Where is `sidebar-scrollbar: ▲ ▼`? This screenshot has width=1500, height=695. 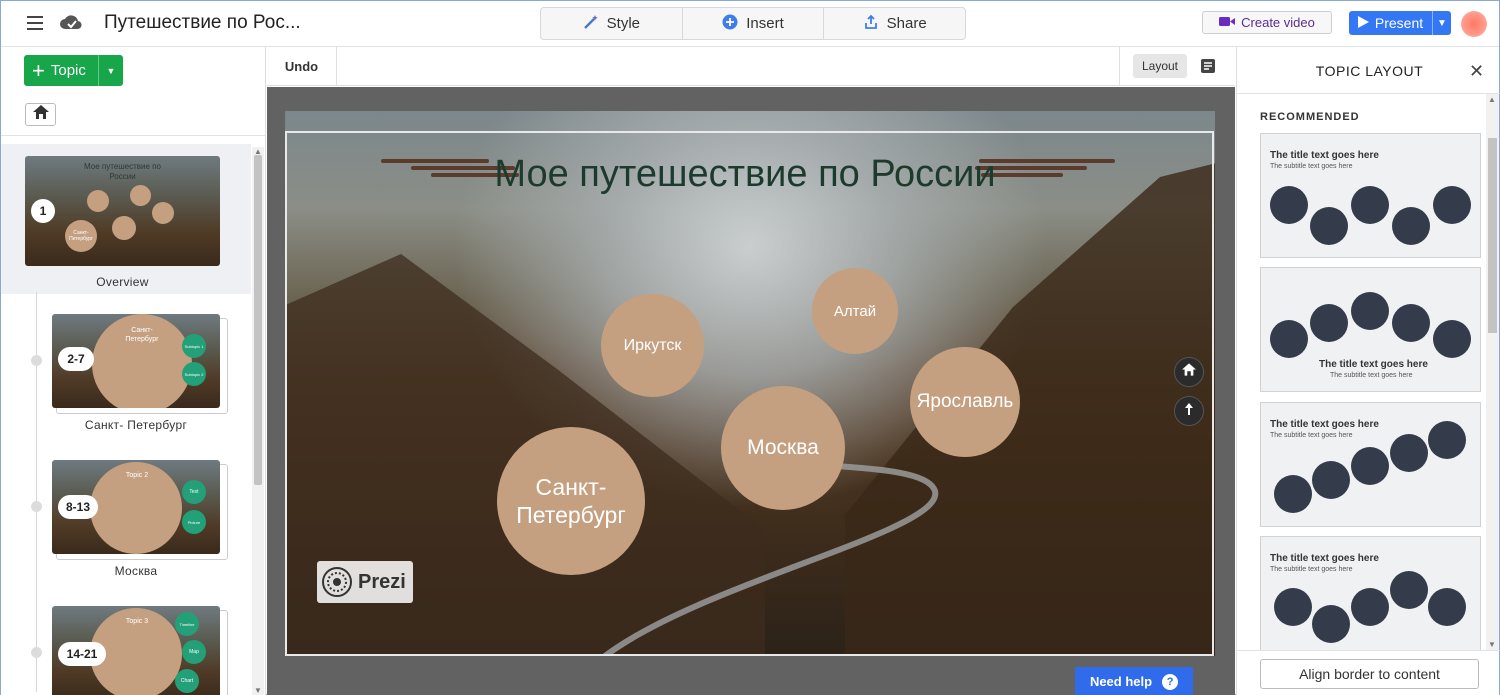
sidebar-scrollbar: ▲ ▼ is located at coordinates (258, 421).